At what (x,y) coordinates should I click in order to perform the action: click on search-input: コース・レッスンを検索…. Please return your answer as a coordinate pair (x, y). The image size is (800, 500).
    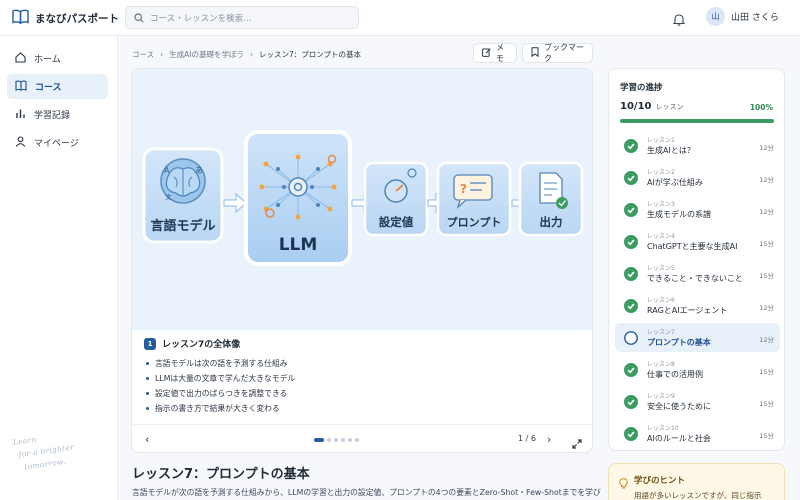
    Looking at the image, I should click on (242, 17).